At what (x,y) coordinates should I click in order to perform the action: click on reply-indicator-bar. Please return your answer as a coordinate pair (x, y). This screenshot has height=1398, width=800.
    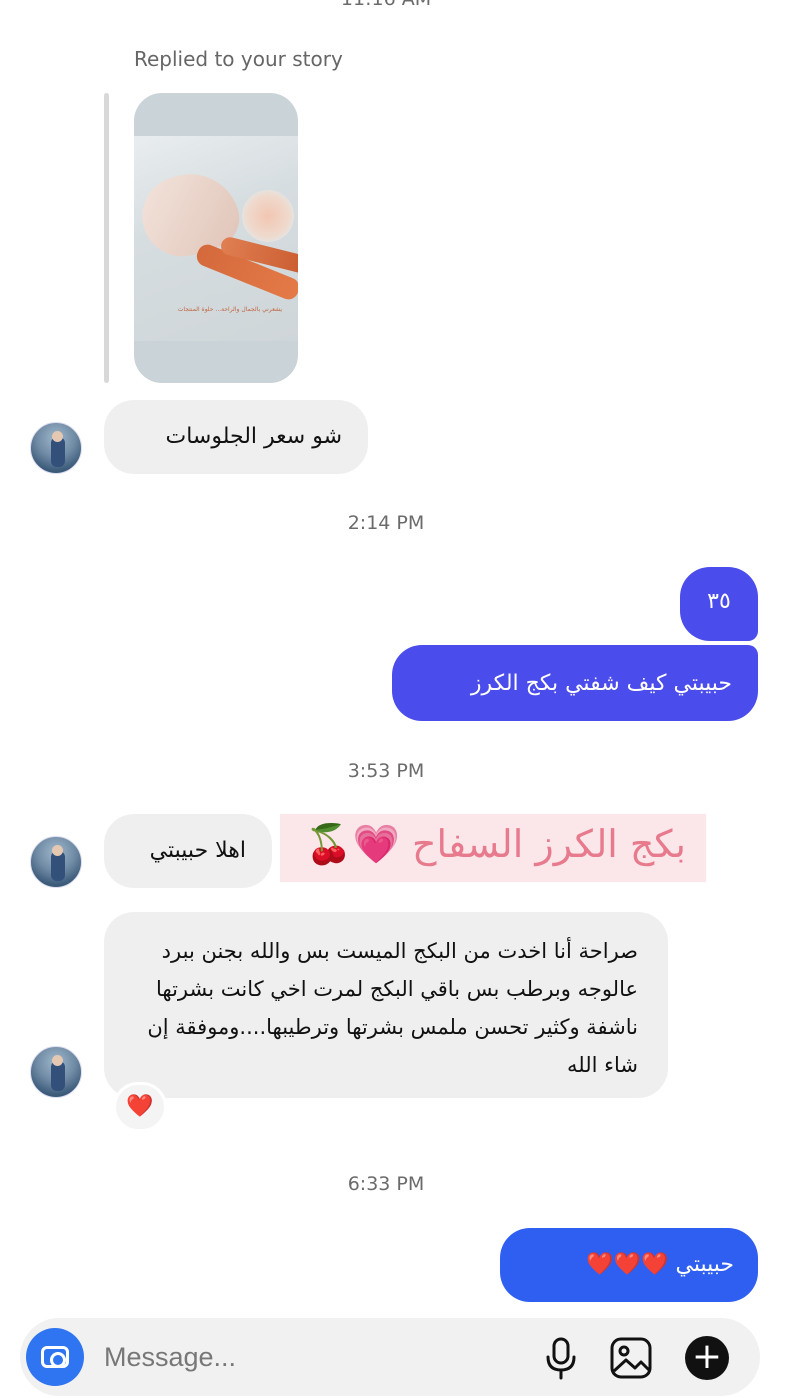
    Looking at the image, I should click on (106, 238).